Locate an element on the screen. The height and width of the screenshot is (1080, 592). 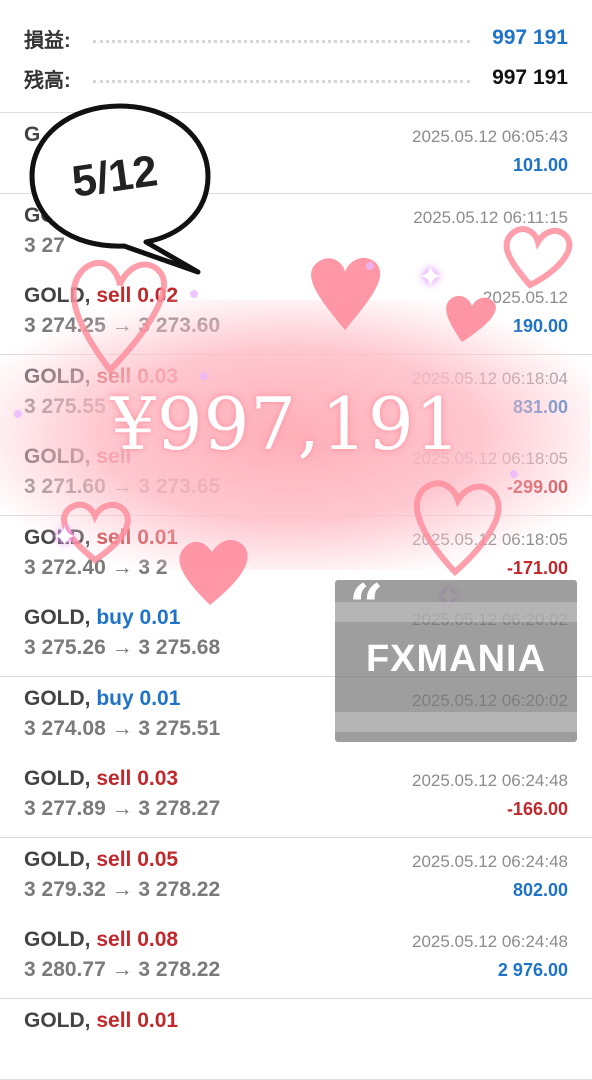
deal-prices: 3 279.32 → 3 278.22 is located at coordinates (122, 889).